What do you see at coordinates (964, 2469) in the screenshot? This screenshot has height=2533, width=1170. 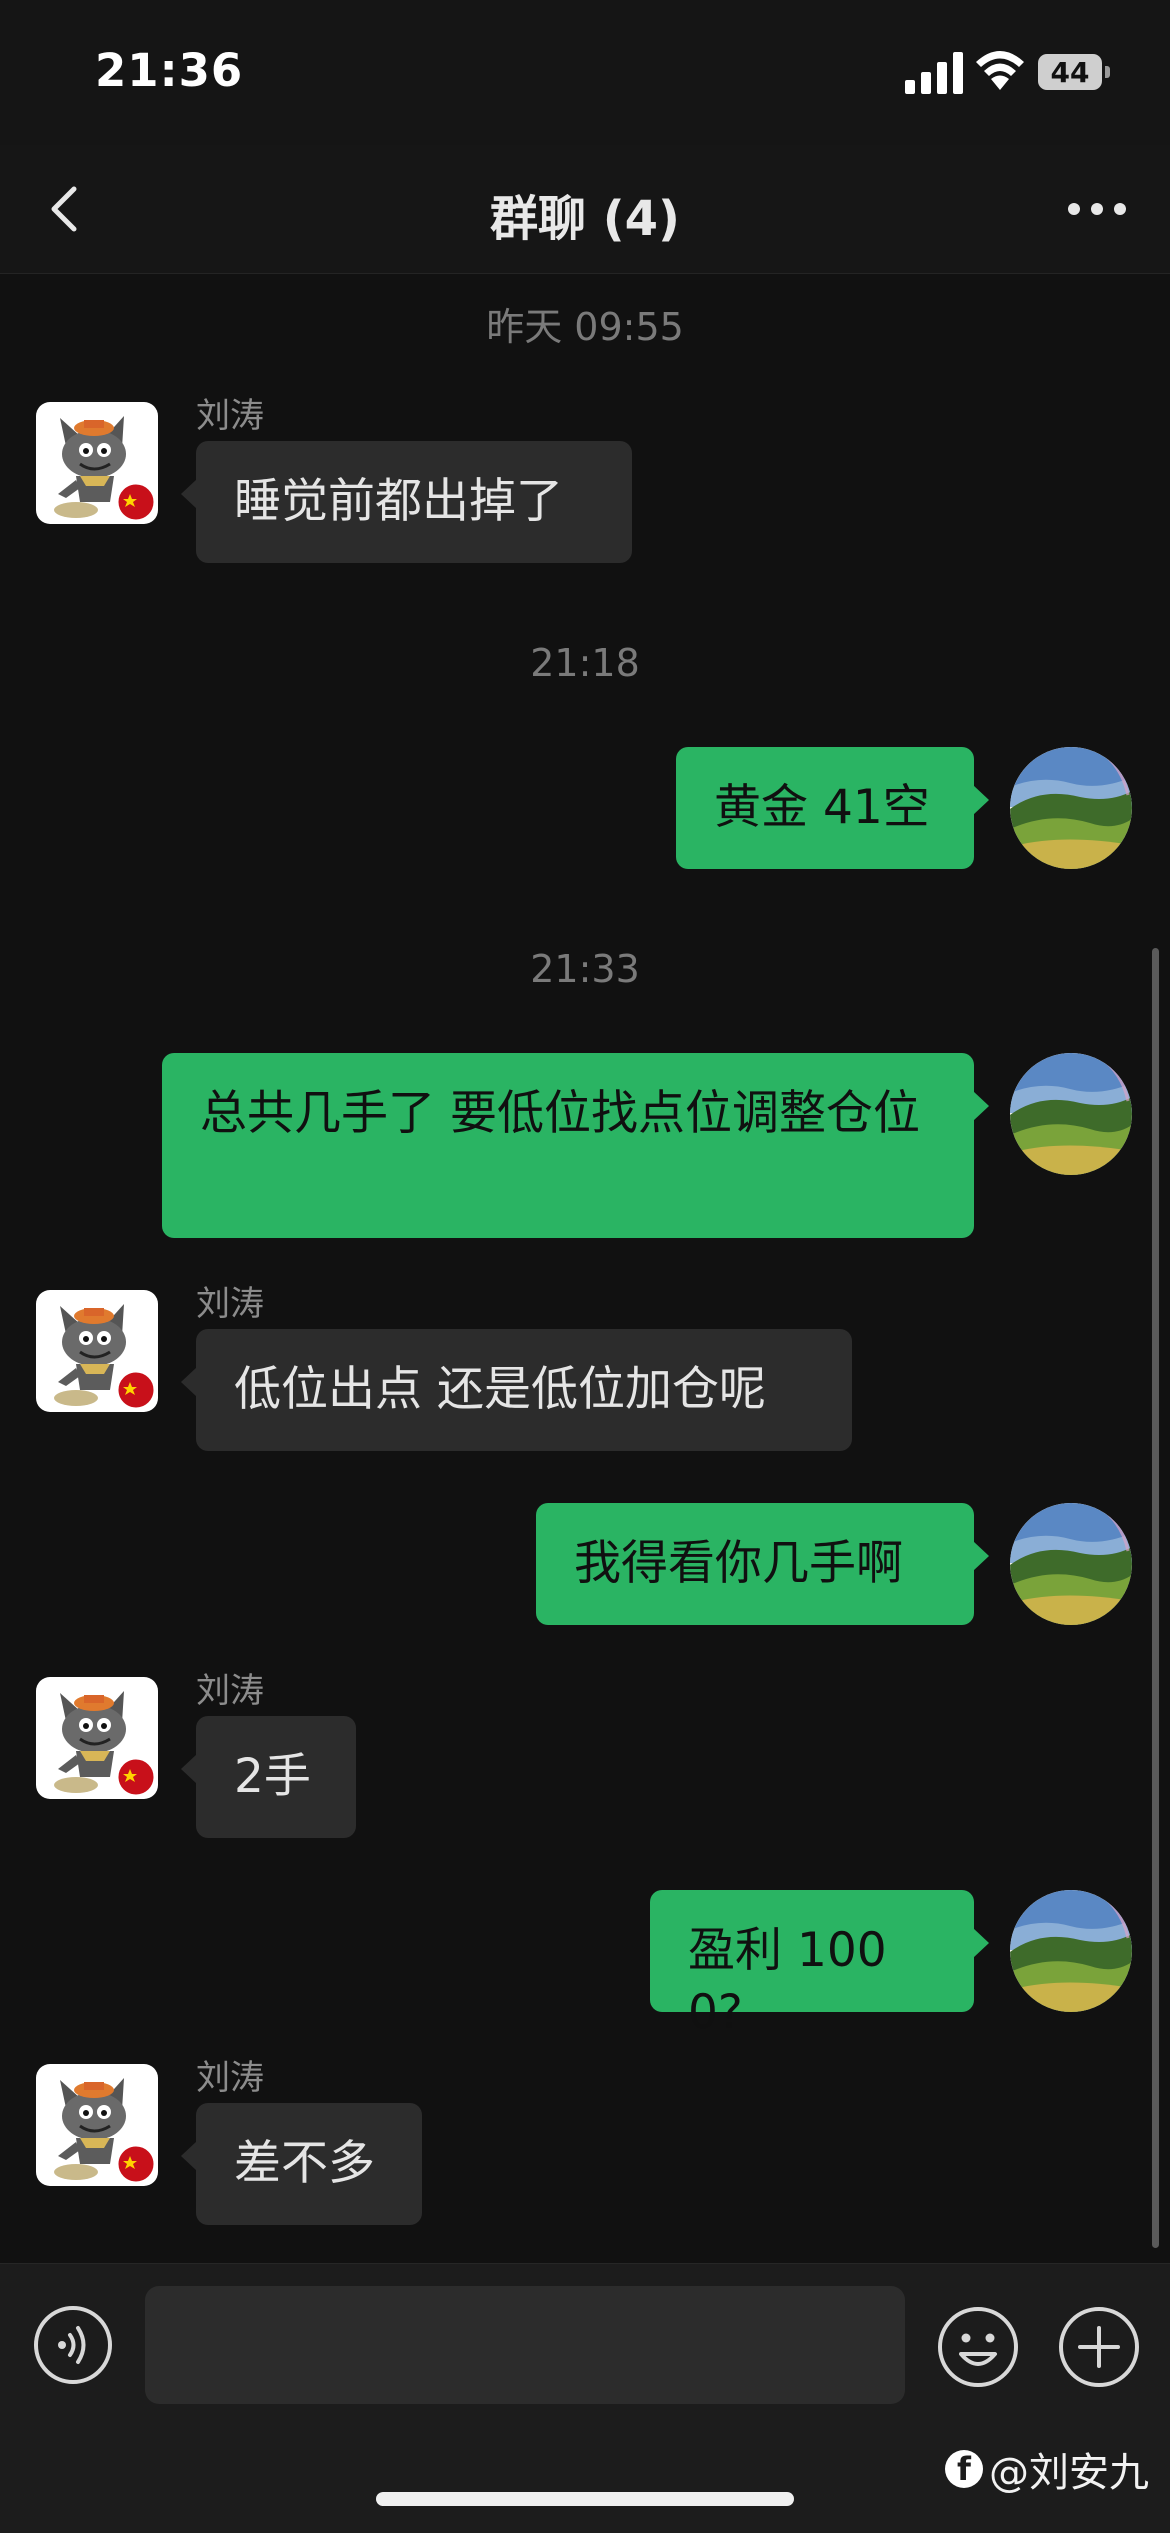 I see `facebook-logo-icon: f` at bounding box center [964, 2469].